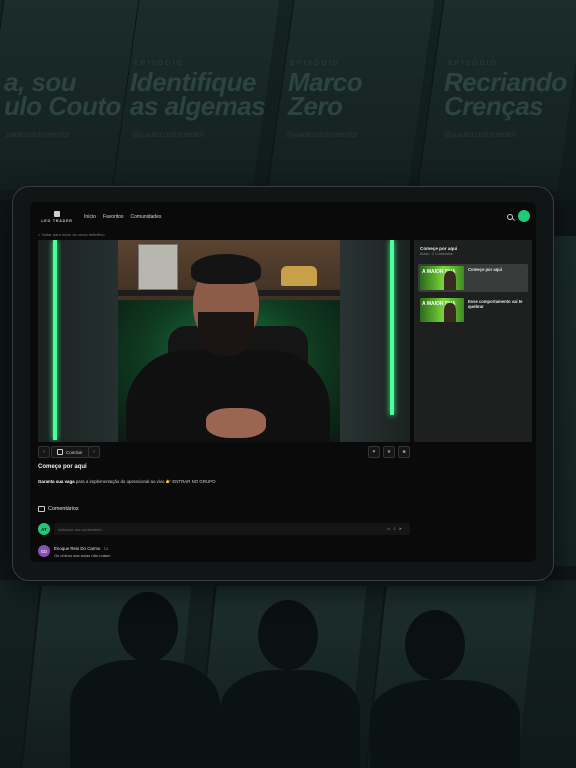 The height and width of the screenshot is (768, 576). What do you see at coordinates (60, 452) in the screenshot?
I see `checkbox-icon` at bounding box center [60, 452].